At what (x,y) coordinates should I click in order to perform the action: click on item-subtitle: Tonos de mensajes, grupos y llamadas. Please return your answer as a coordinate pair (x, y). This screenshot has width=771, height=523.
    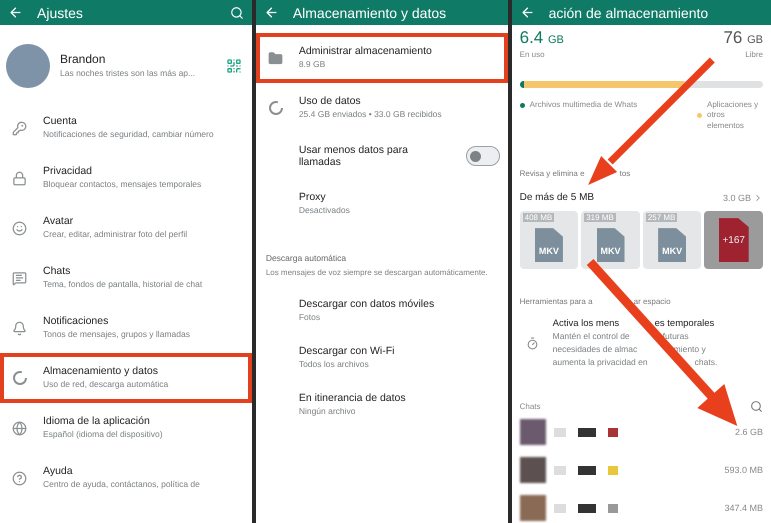
    Looking at the image, I should click on (117, 335).